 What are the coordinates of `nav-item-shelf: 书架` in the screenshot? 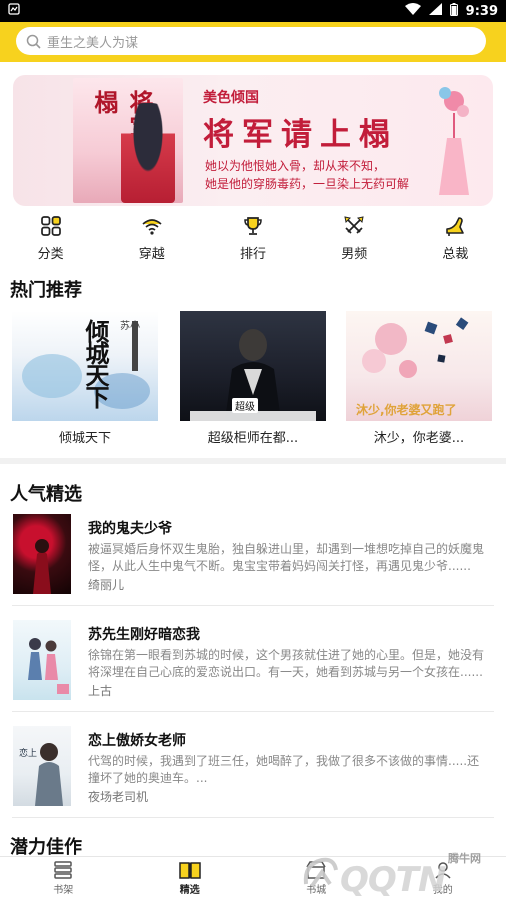 It's located at (63, 878).